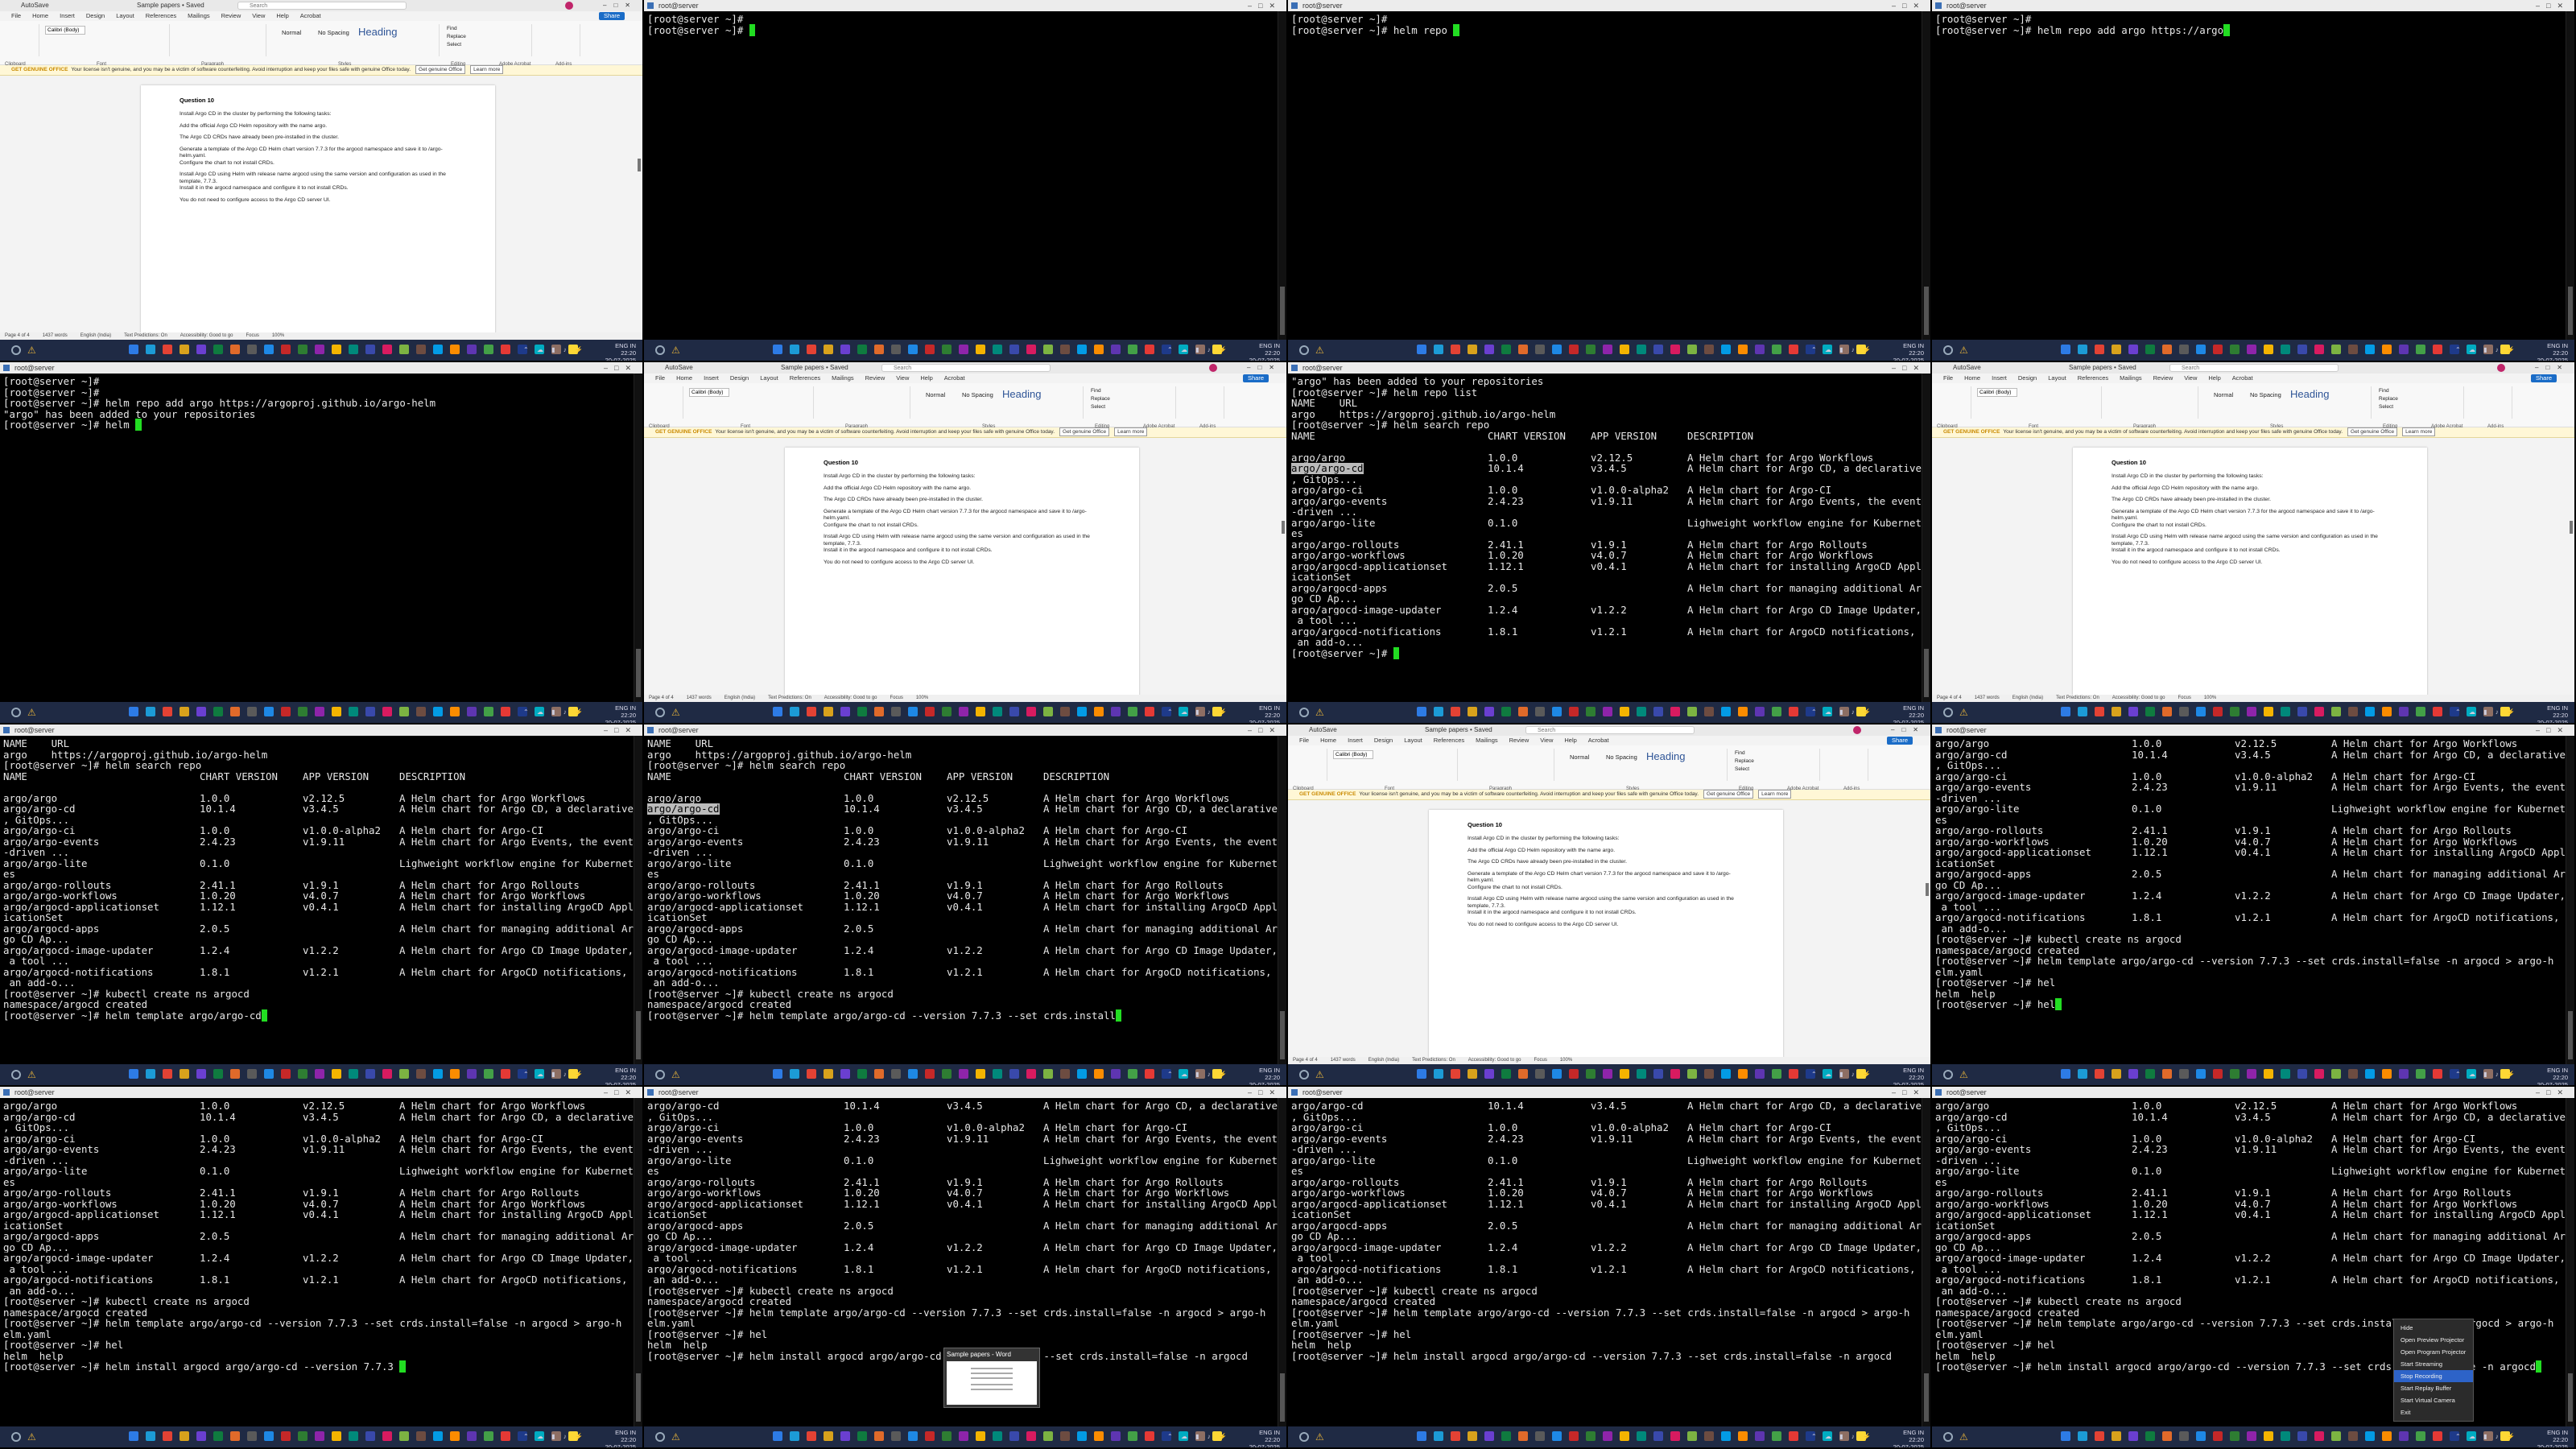 The height and width of the screenshot is (1449, 2576). Describe the element at coordinates (966, 368) in the screenshot. I see `search-box: Search` at that location.